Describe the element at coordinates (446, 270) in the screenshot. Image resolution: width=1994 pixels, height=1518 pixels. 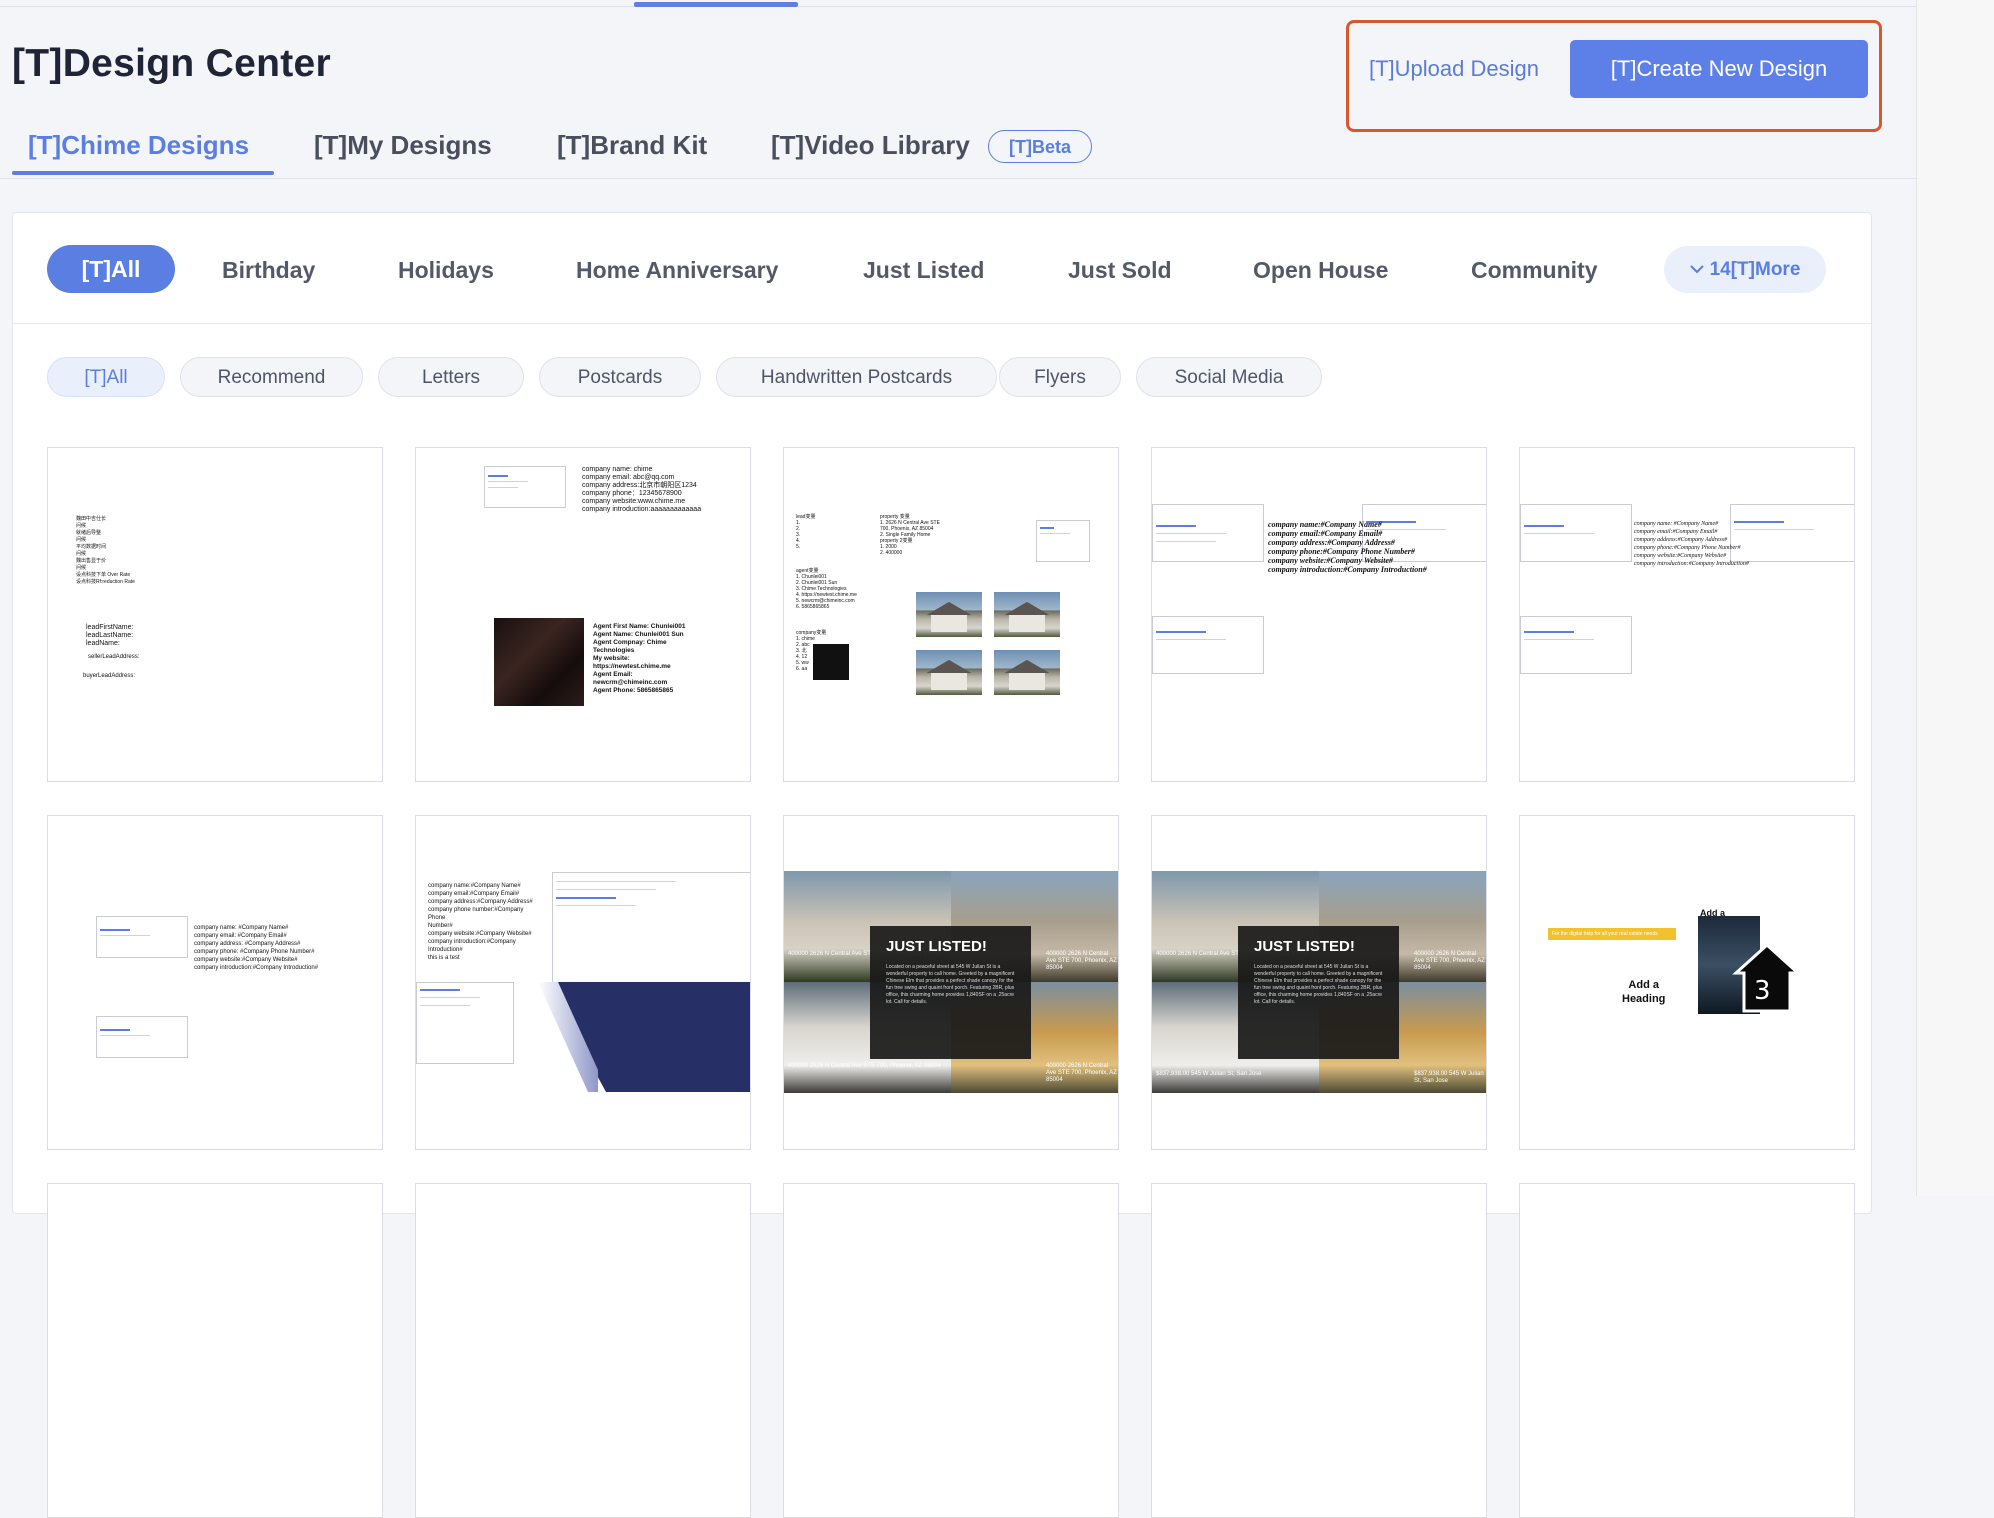
I see `category-holidays: Holidays` at that location.